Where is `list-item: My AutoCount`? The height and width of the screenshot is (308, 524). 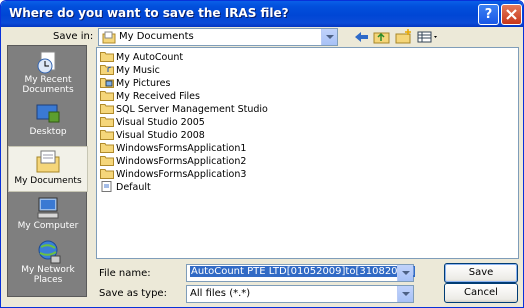
list-item: My AutoCount is located at coordinates (141, 57).